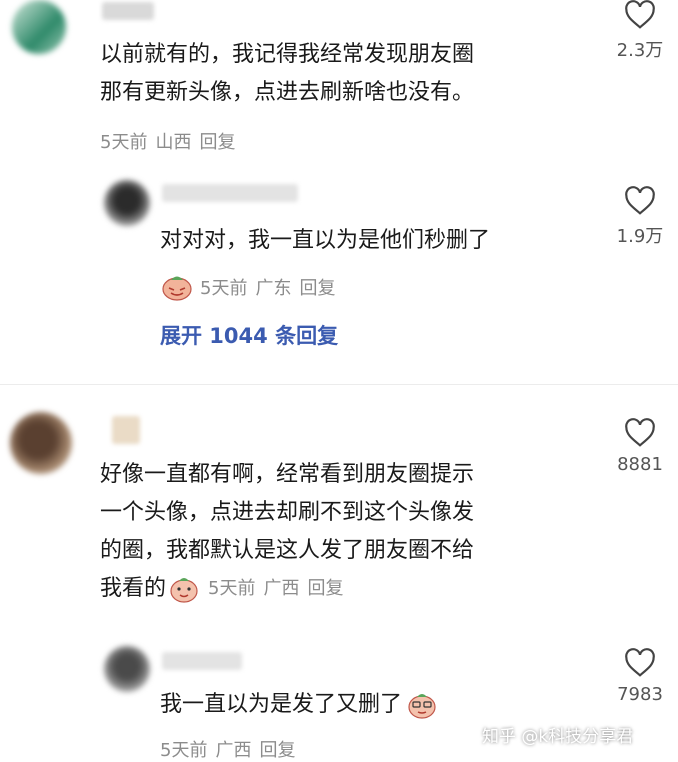 Image resolution: width=678 pixels, height=762 pixels. I want to click on comment-text: 对对对，我一直以为是他们秒删了, so click(375, 241).